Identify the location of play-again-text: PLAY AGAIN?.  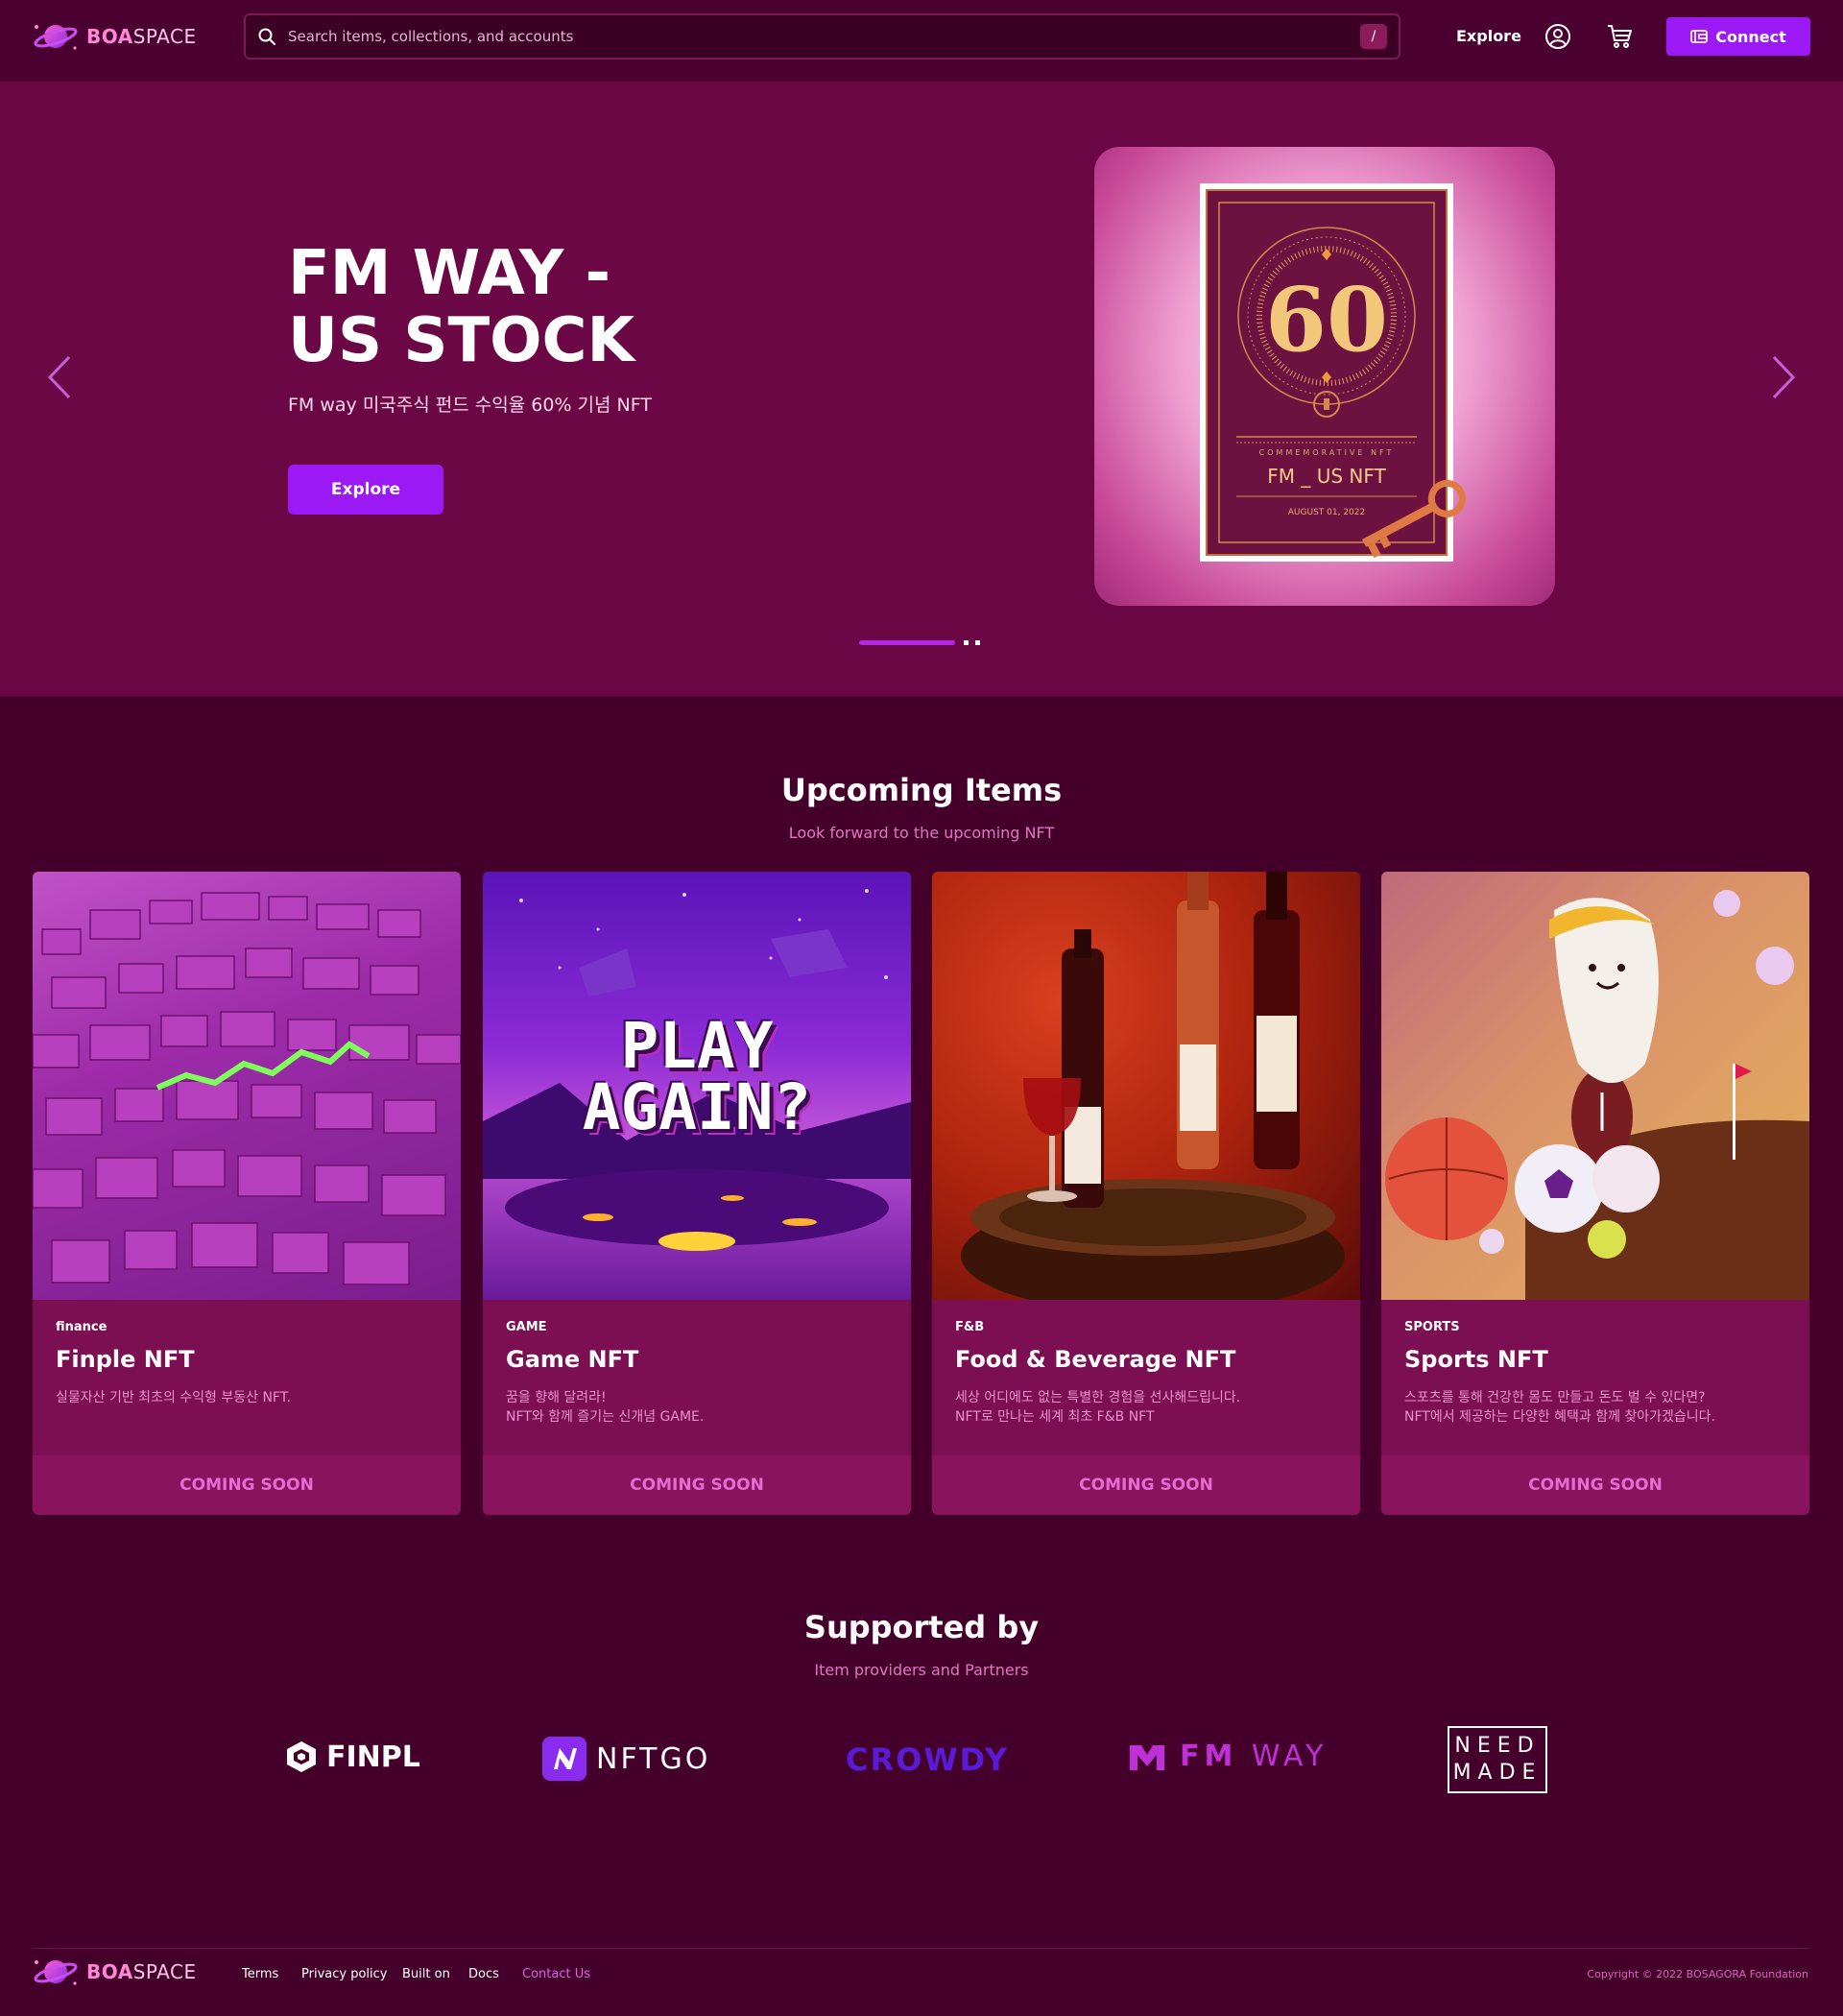
(697, 1076).